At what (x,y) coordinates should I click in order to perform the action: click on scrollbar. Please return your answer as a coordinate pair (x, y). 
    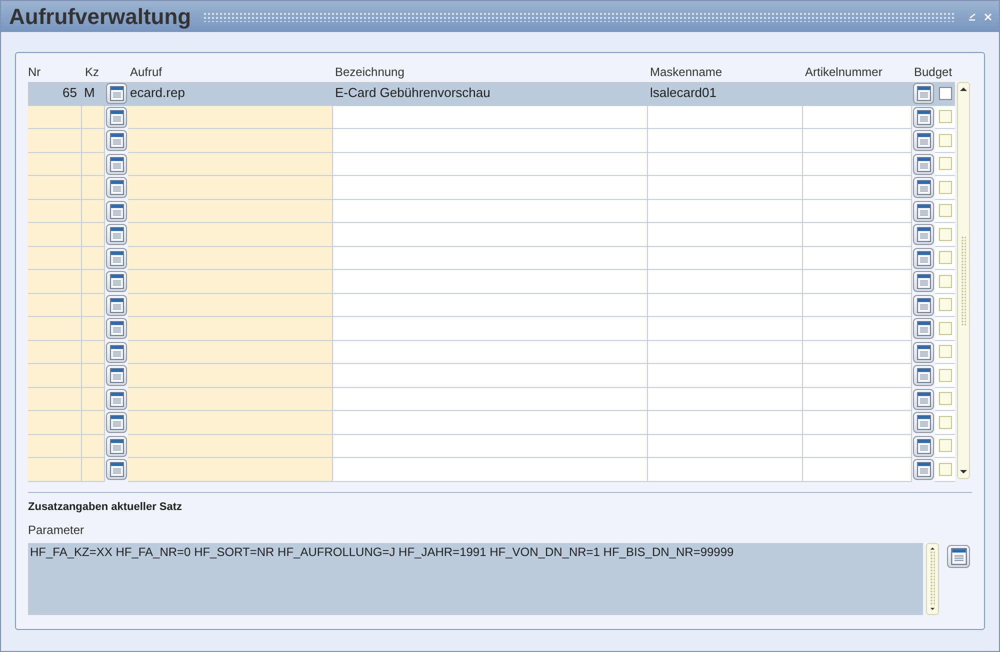
    Looking at the image, I should click on (932, 578).